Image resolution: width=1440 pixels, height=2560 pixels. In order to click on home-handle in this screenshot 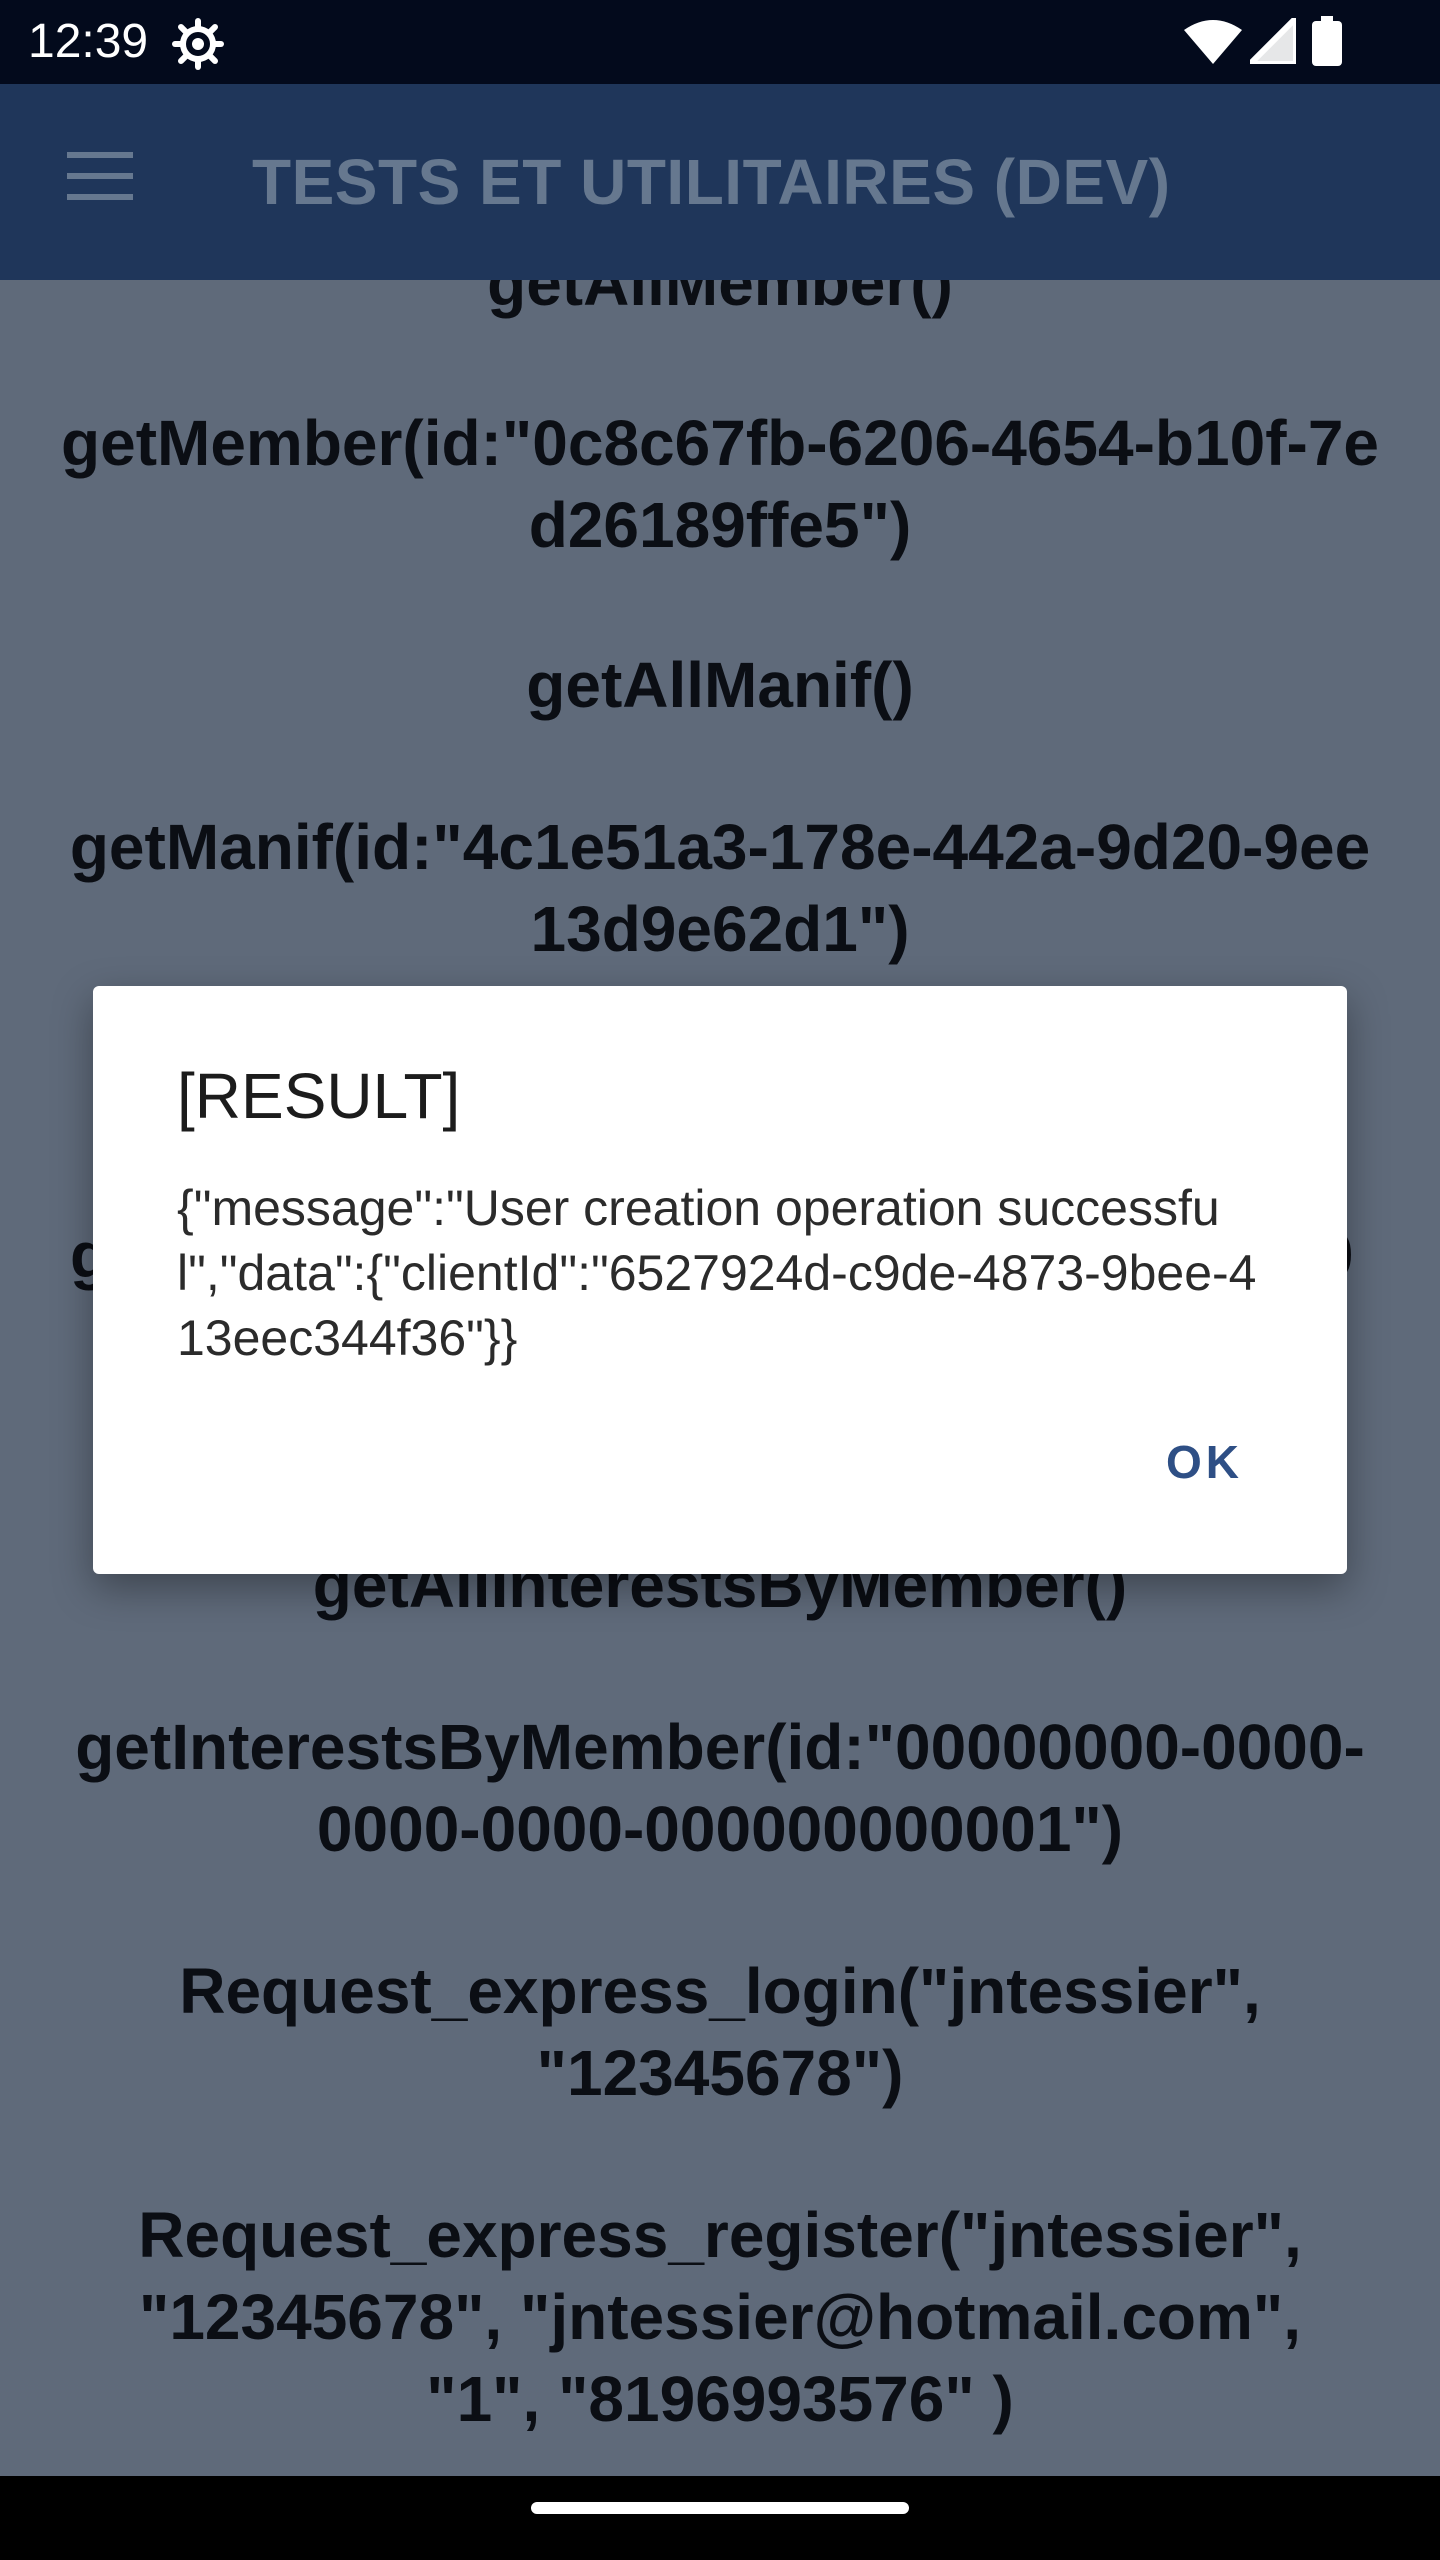, I will do `click(720, 2508)`.